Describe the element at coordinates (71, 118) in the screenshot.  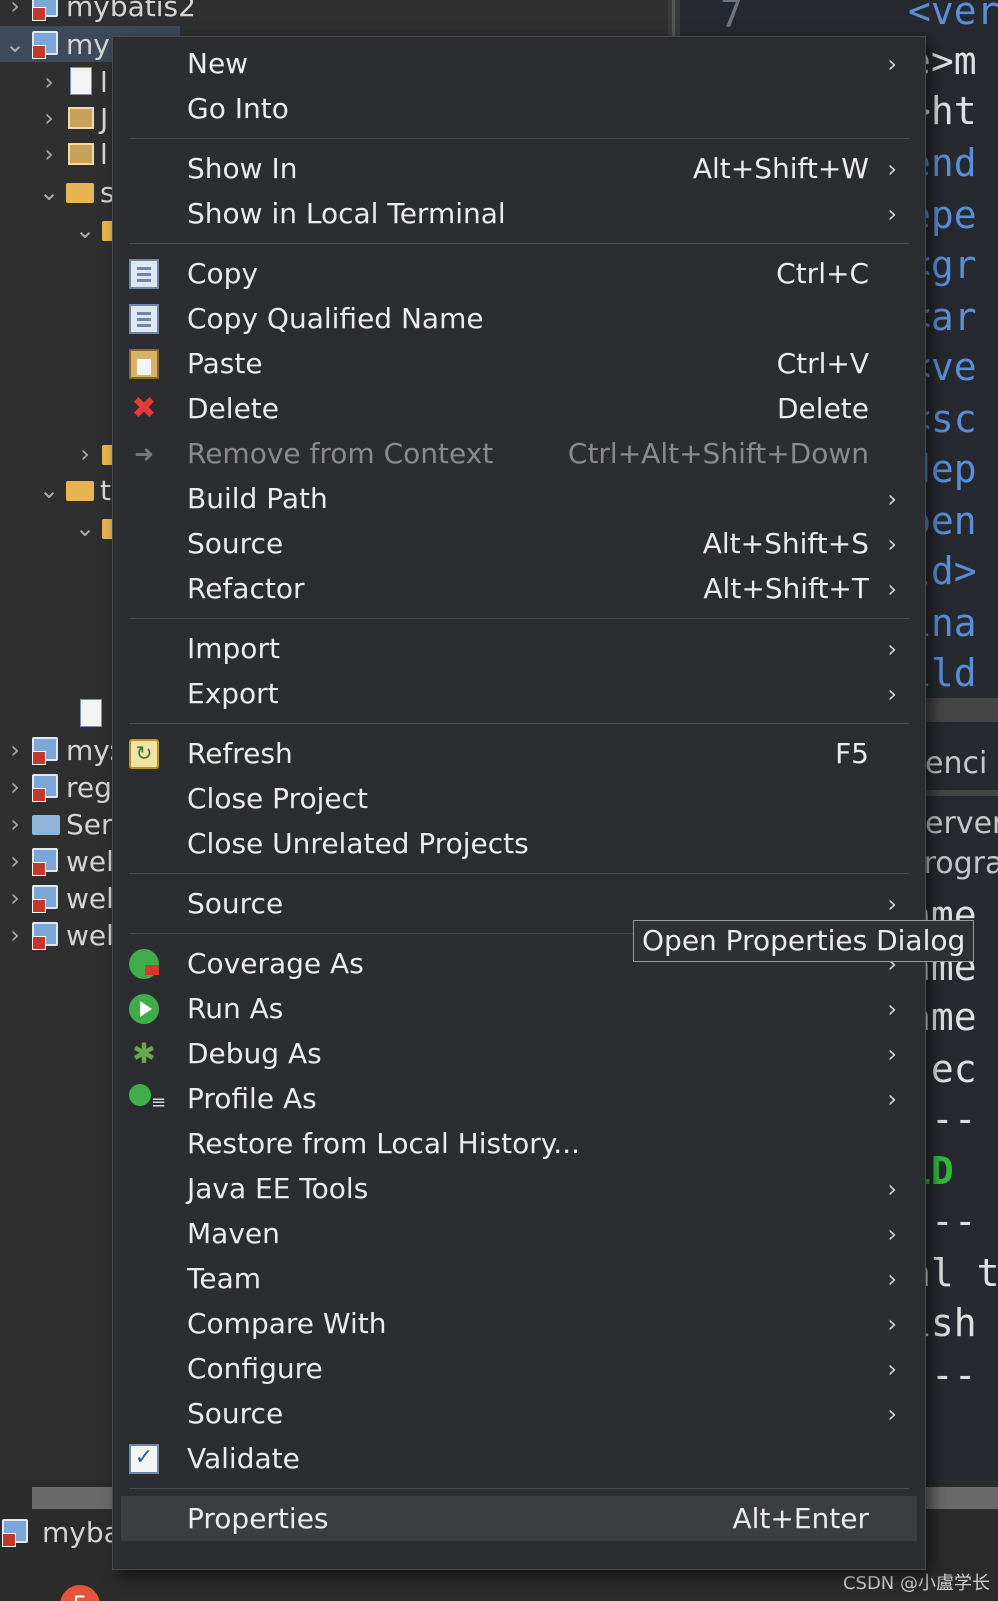
I see `tree-item: › J` at that location.